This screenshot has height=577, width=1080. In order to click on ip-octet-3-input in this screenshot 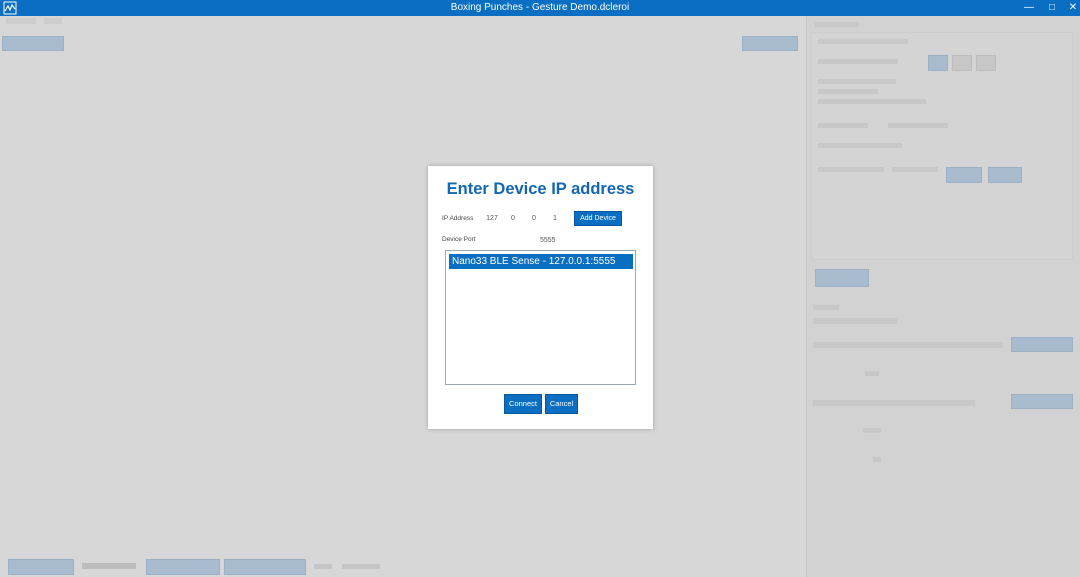, I will do `click(534, 218)`.